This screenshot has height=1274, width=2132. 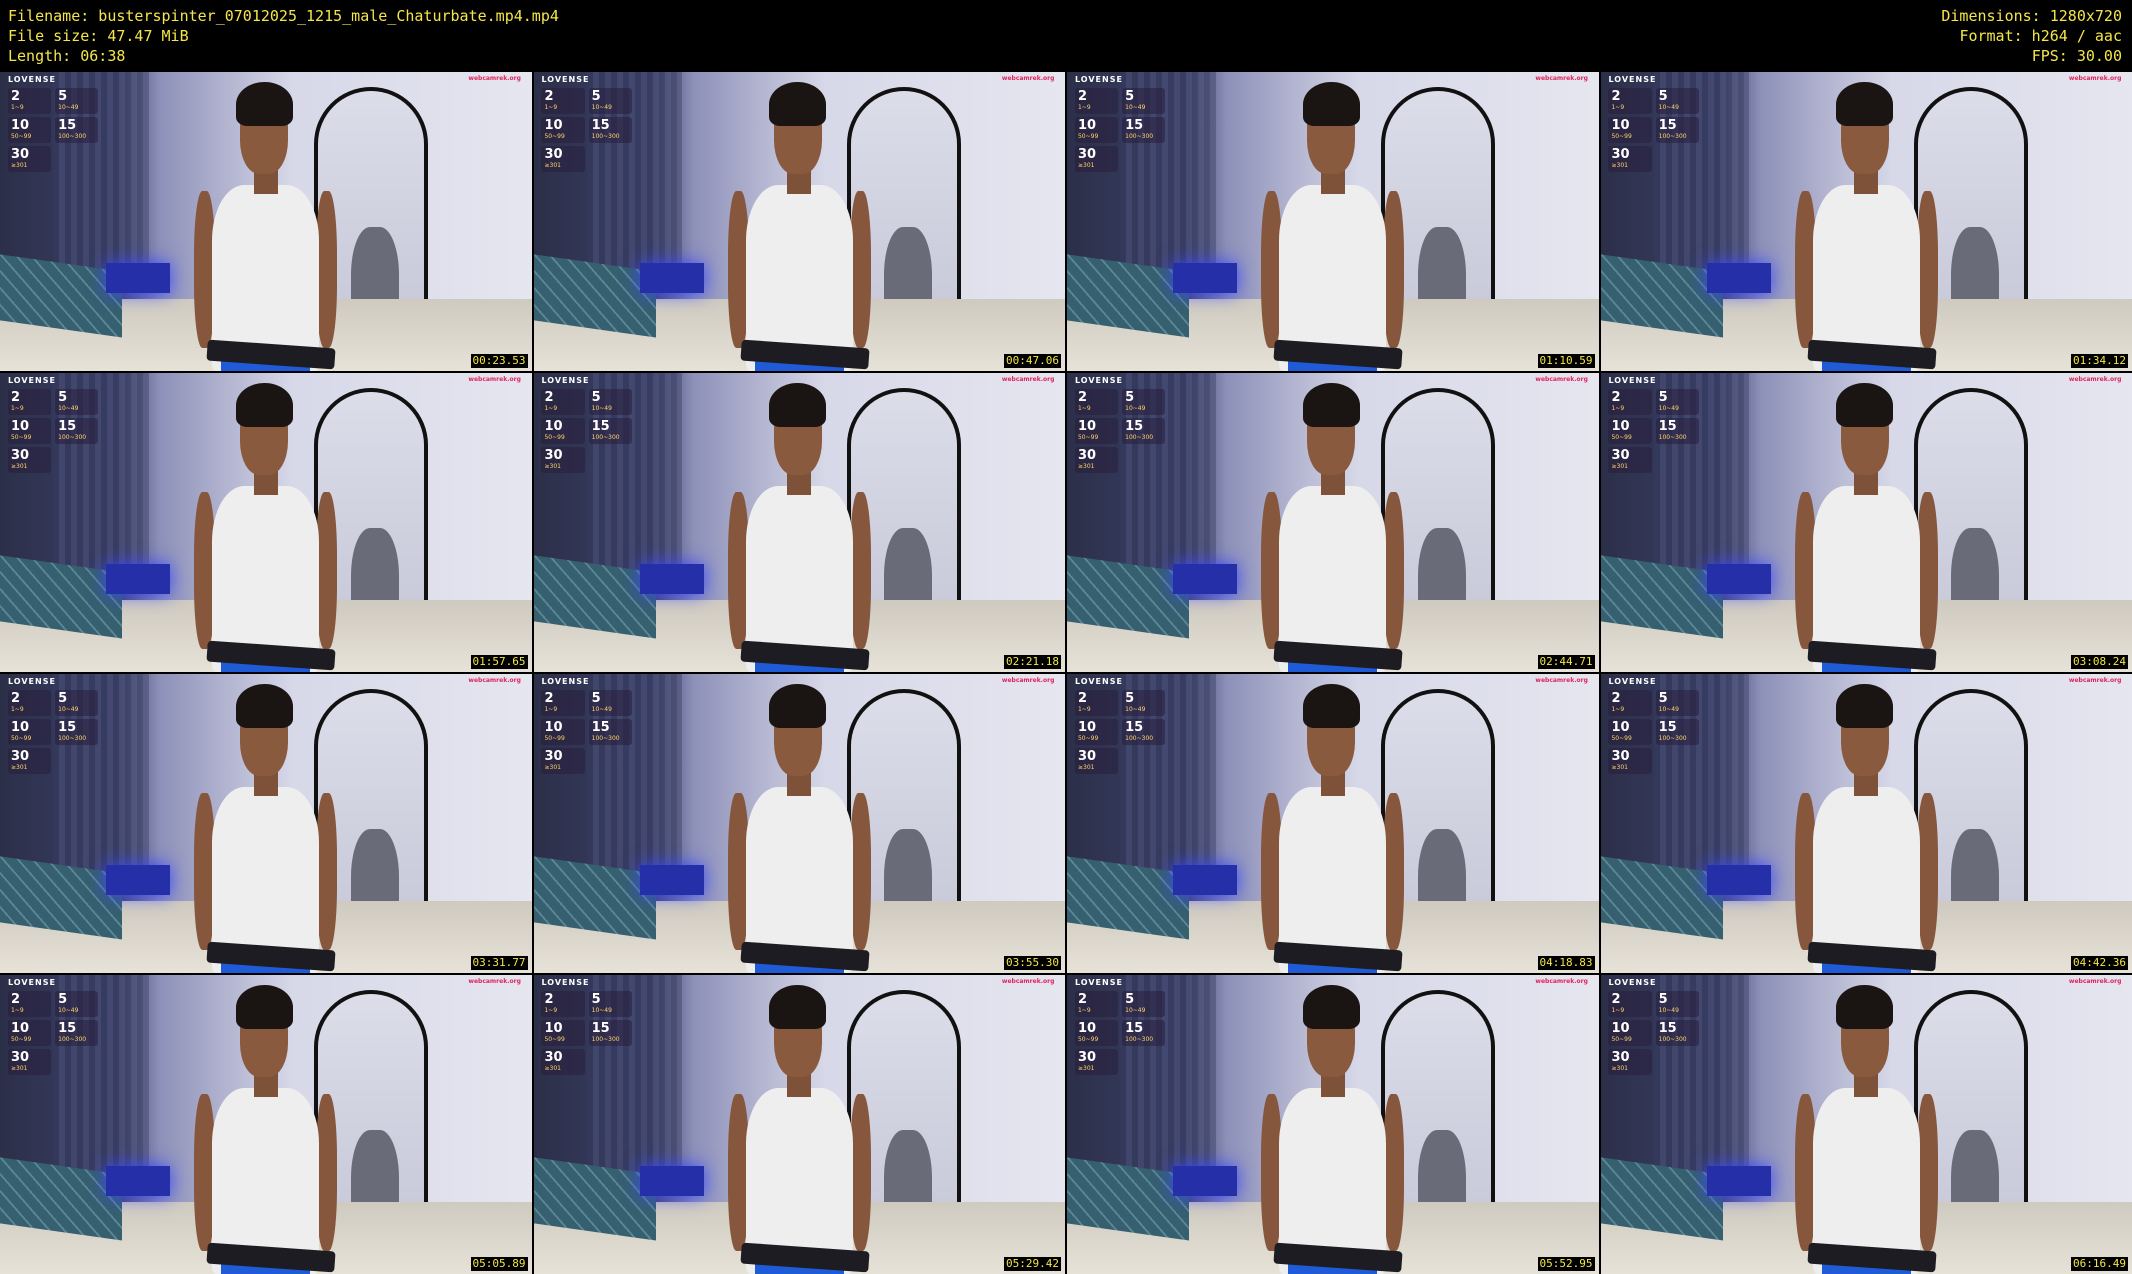 What do you see at coordinates (1032, 963) in the screenshot?
I see `timestamp: 03:55.30` at bounding box center [1032, 963].